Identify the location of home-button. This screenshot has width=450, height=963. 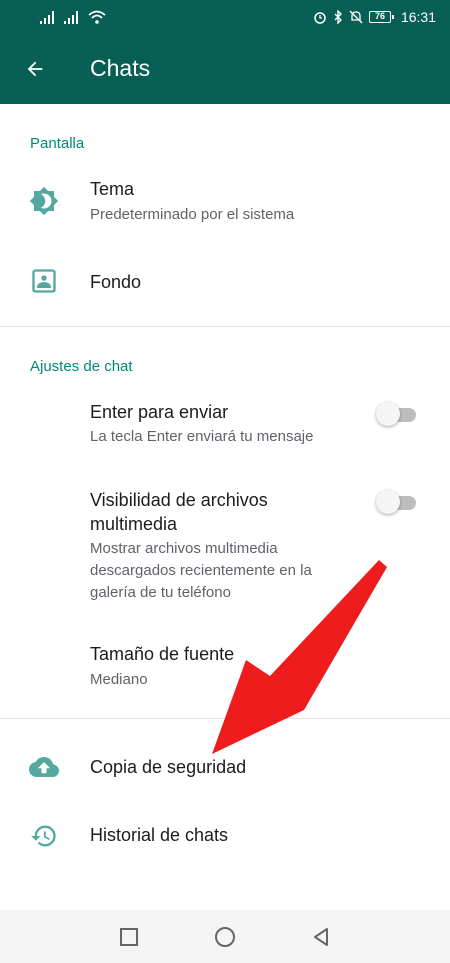
(225, 937).